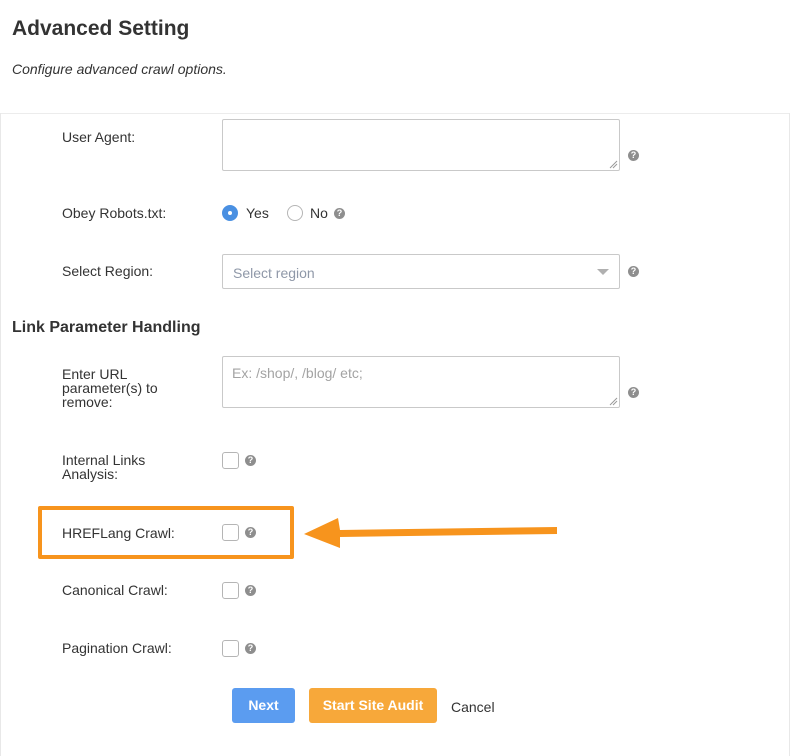 The image size is (790, 756). I want to click on internal-links-label-line: Internal Links, so click(104, 460).